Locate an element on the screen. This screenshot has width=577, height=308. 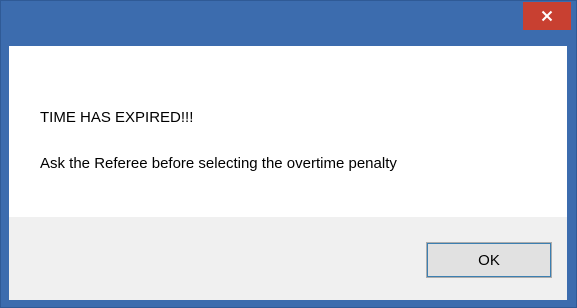
close-button is located at coordinates (547, 16).